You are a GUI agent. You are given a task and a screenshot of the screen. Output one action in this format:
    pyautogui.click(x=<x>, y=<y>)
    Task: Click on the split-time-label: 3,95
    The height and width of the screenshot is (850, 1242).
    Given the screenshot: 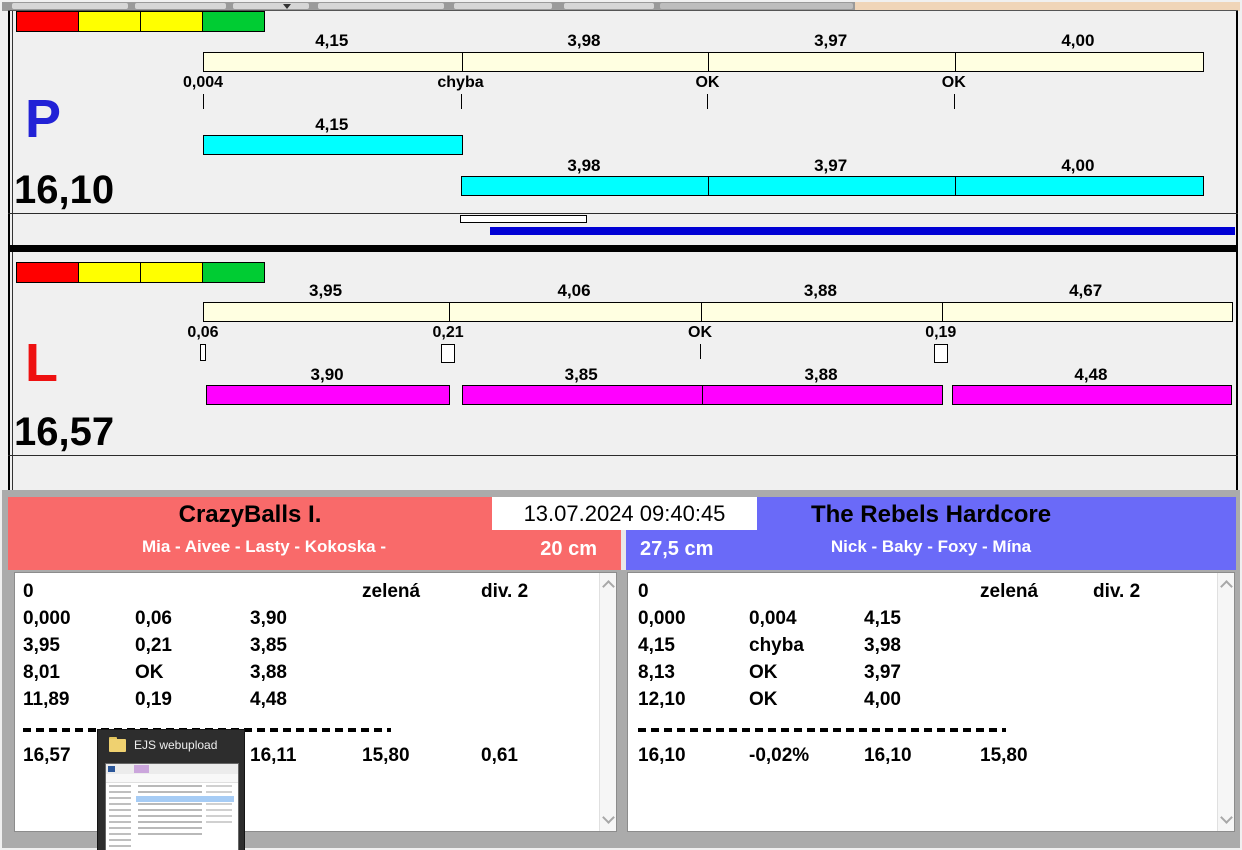 What is the action you would take?
    pyautogui.click(x=326, y=290)
    